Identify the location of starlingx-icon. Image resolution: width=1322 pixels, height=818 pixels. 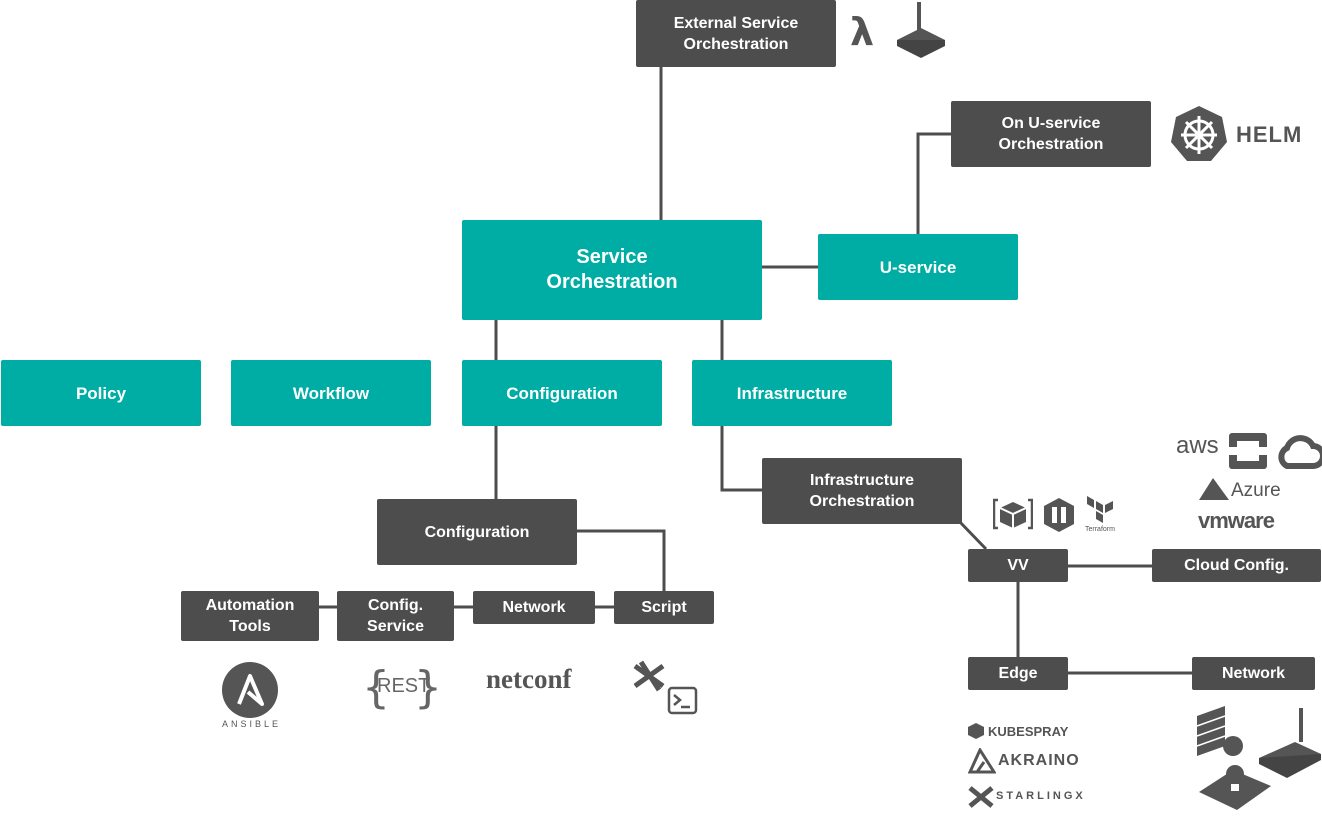
(981, 797).